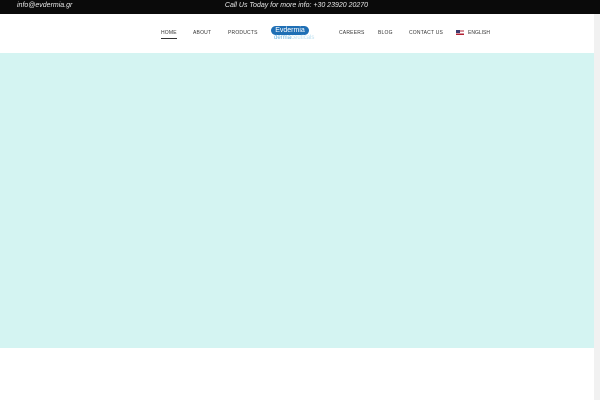 The image size is (600, 400). I want to click on logo-subtitle: dermaceuticals, so click(294, 38).